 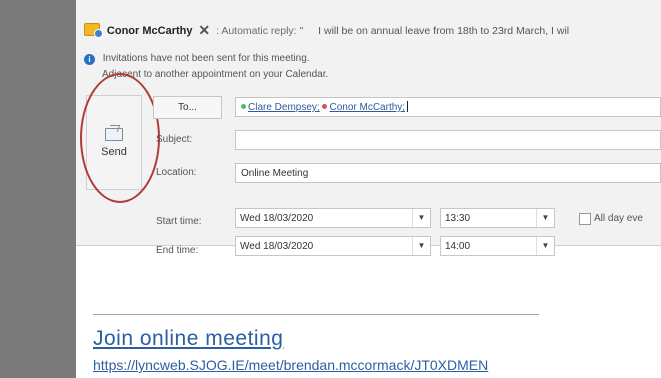 What do you see at coordinates (448, 107) in the screenshot?
I see `to-field: Clare Dempsey; Conor McCarthy;` at bounding box center [448, 107].